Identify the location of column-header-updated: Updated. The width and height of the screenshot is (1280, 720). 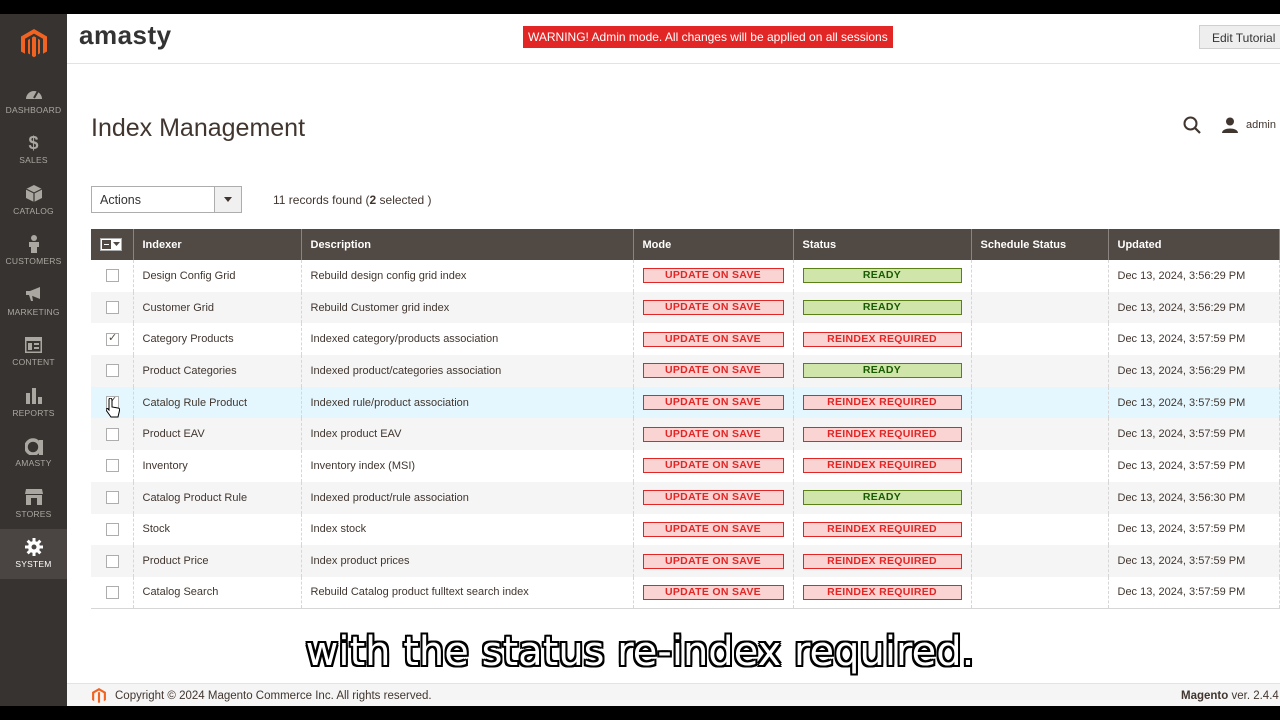
(1194, 244).